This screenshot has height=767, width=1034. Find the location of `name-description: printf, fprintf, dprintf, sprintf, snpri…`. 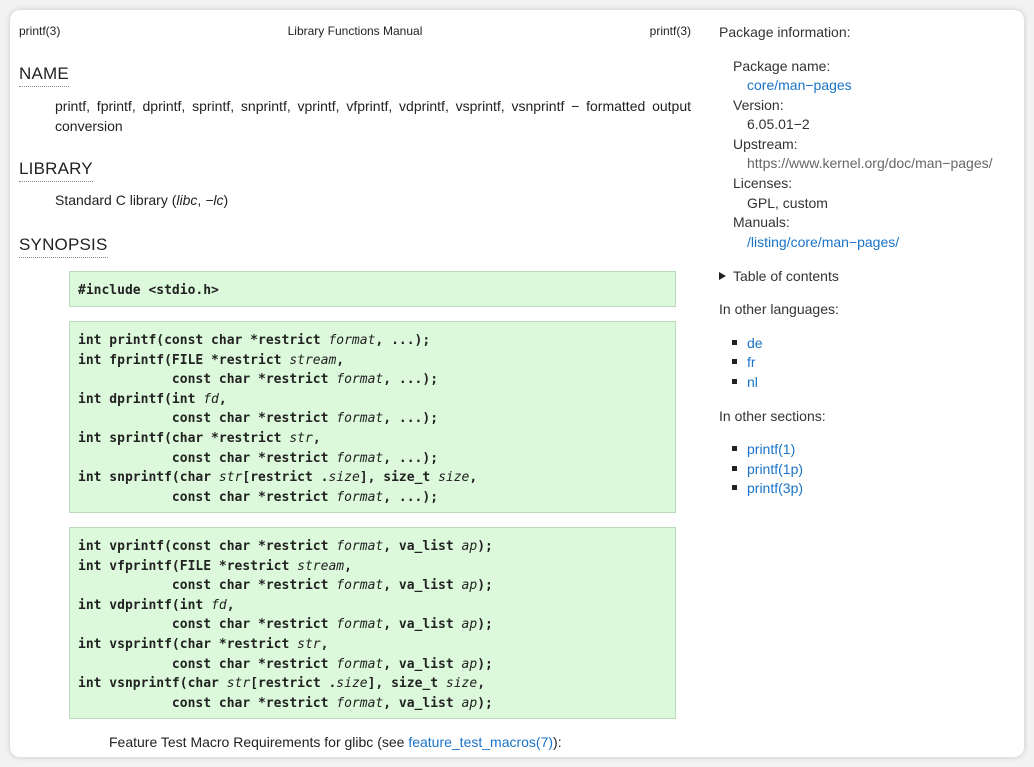

name-description: printf, fprintf, dprintf, sprintf, snpri… is located at coordinates (373, 116).